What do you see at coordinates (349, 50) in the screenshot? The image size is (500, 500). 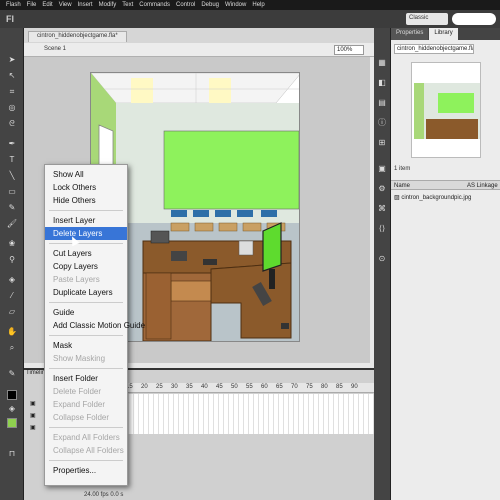 I see `zoom-select: 100%` at bounding box center [349, 50].